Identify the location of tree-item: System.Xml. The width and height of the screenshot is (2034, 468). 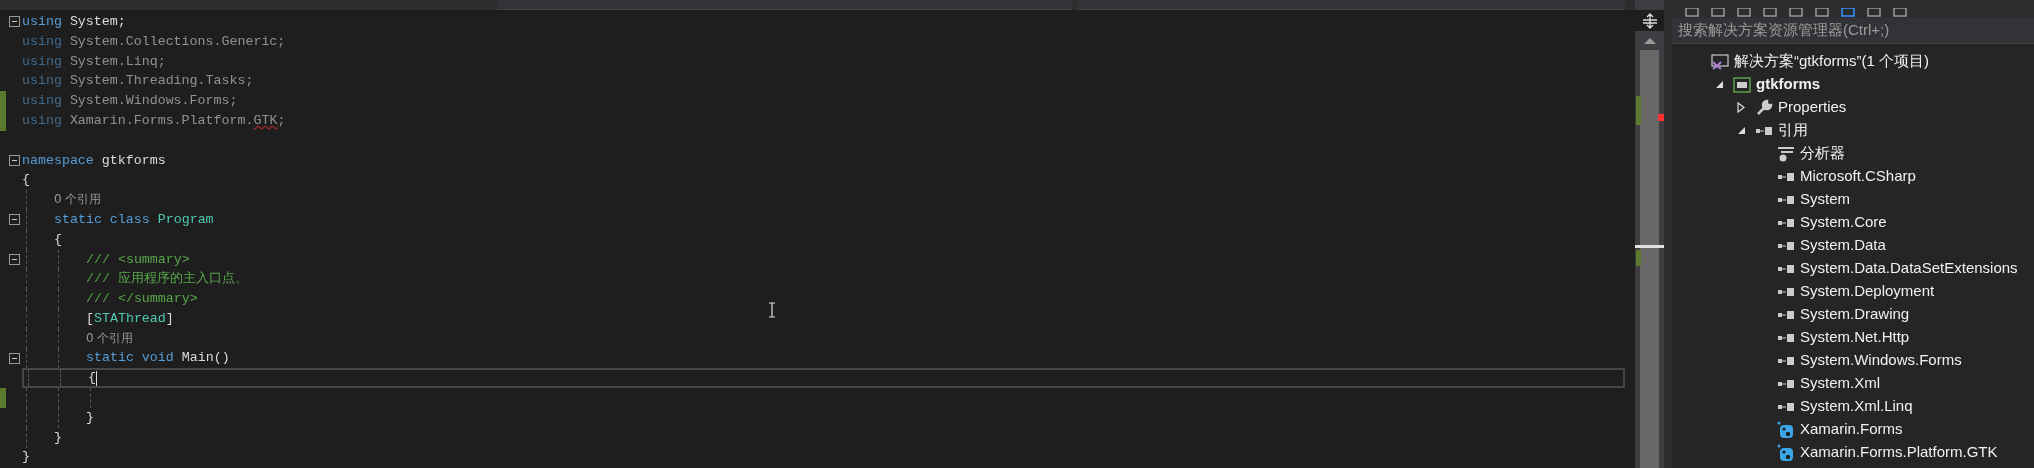
(1853, 383).